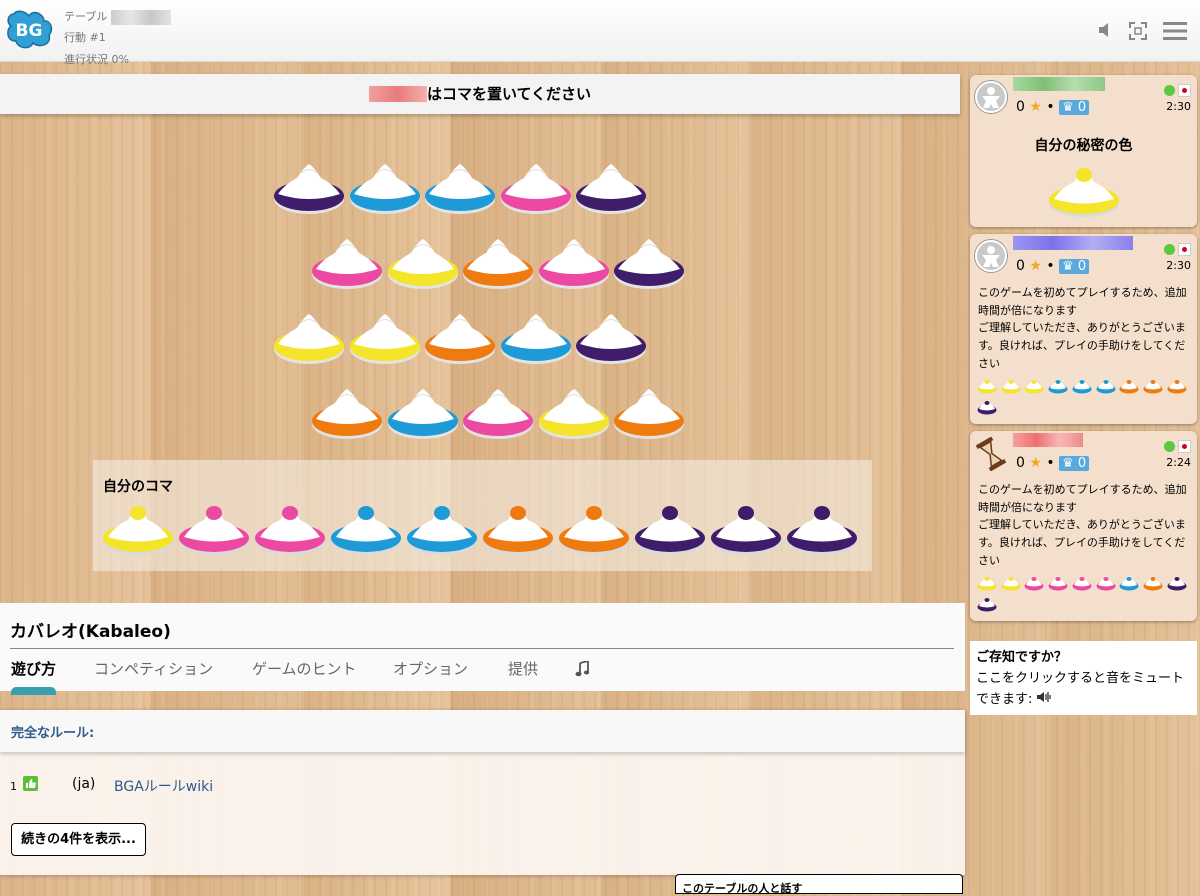 The image size is (1200, 896). I want to click on menu-icon, so click(1175, 31).